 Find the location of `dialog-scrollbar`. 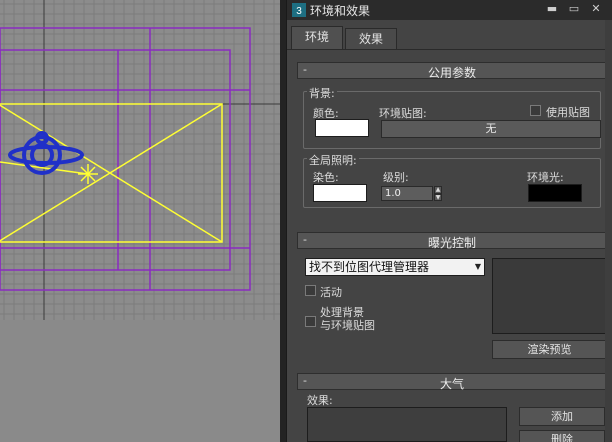

dialog-scrollbar is located at coordinates (608, 231).